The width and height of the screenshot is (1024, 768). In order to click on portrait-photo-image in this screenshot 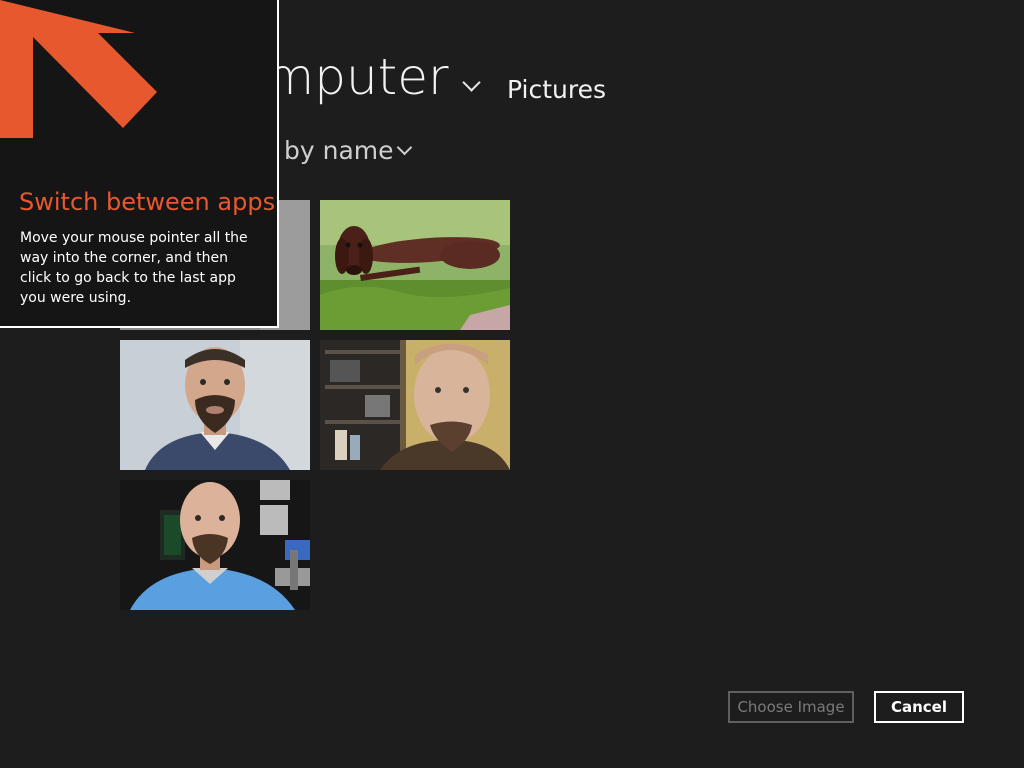, I will do `click(215, 405)`.